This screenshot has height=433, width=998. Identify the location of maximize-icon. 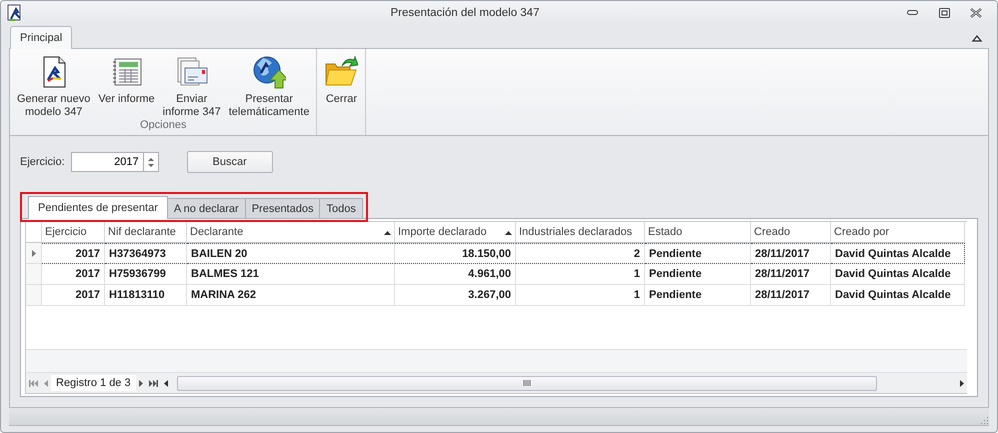
(944, 13).